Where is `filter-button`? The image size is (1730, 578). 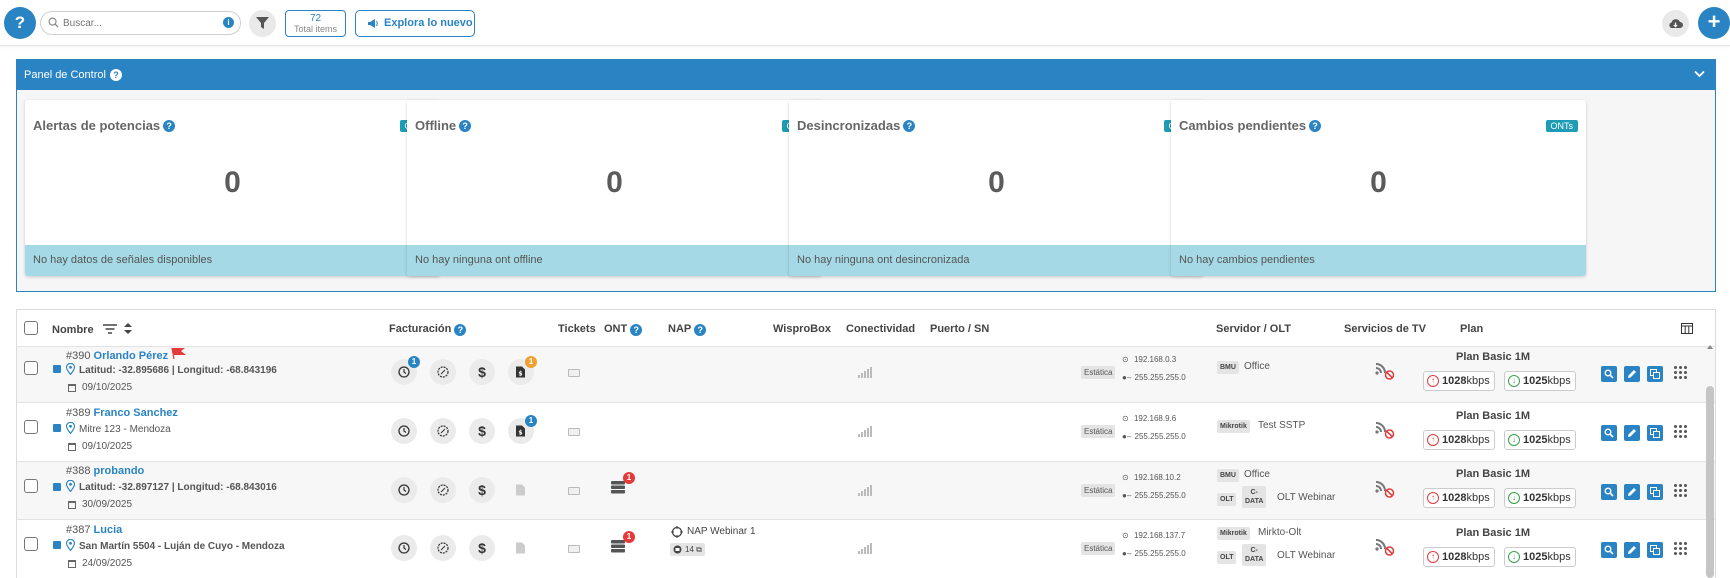
filter-button is located at coordinates (262, 23).